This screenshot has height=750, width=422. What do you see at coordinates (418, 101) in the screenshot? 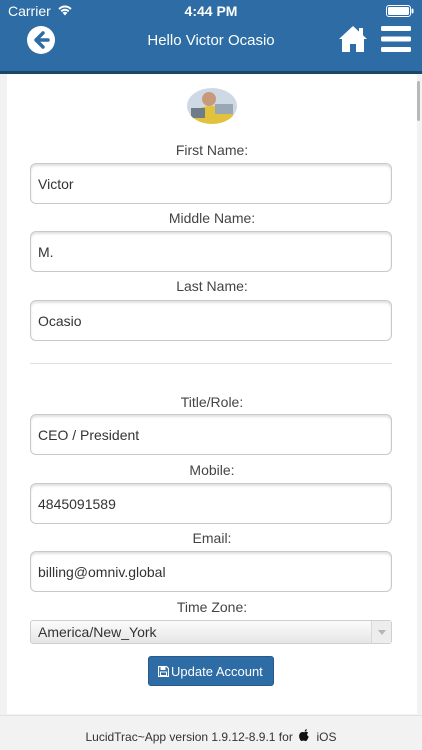
I see `scrollbar` at bounding box center [418, 101].